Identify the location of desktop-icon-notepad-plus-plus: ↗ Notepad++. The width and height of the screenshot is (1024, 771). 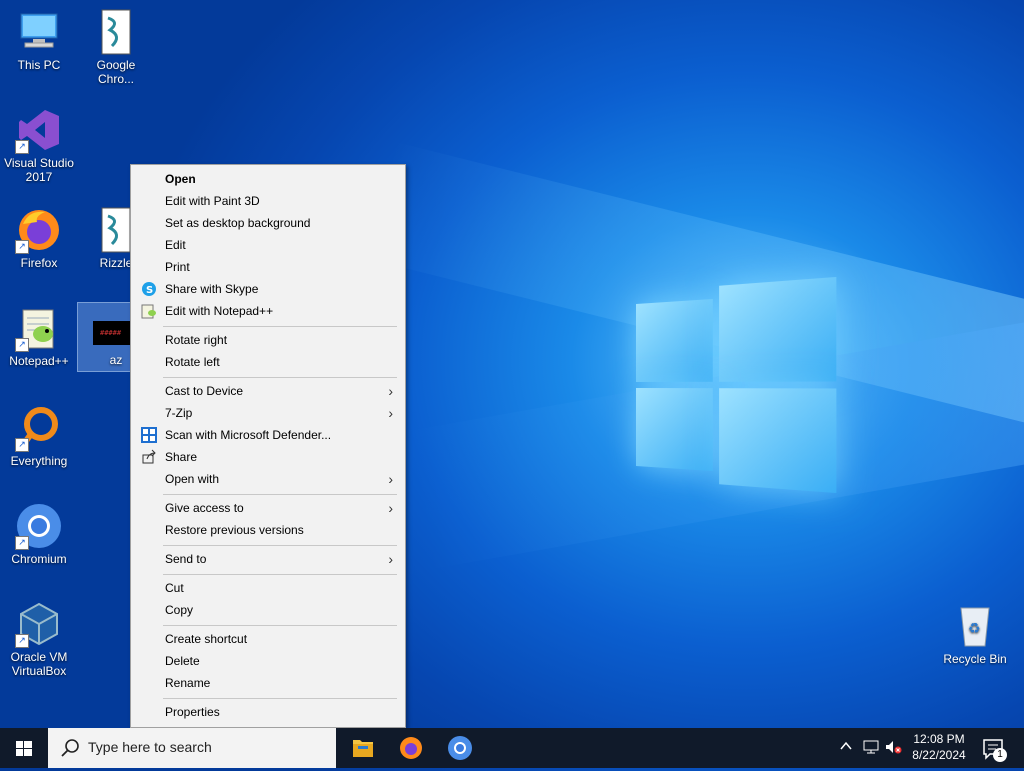
(39, 336).